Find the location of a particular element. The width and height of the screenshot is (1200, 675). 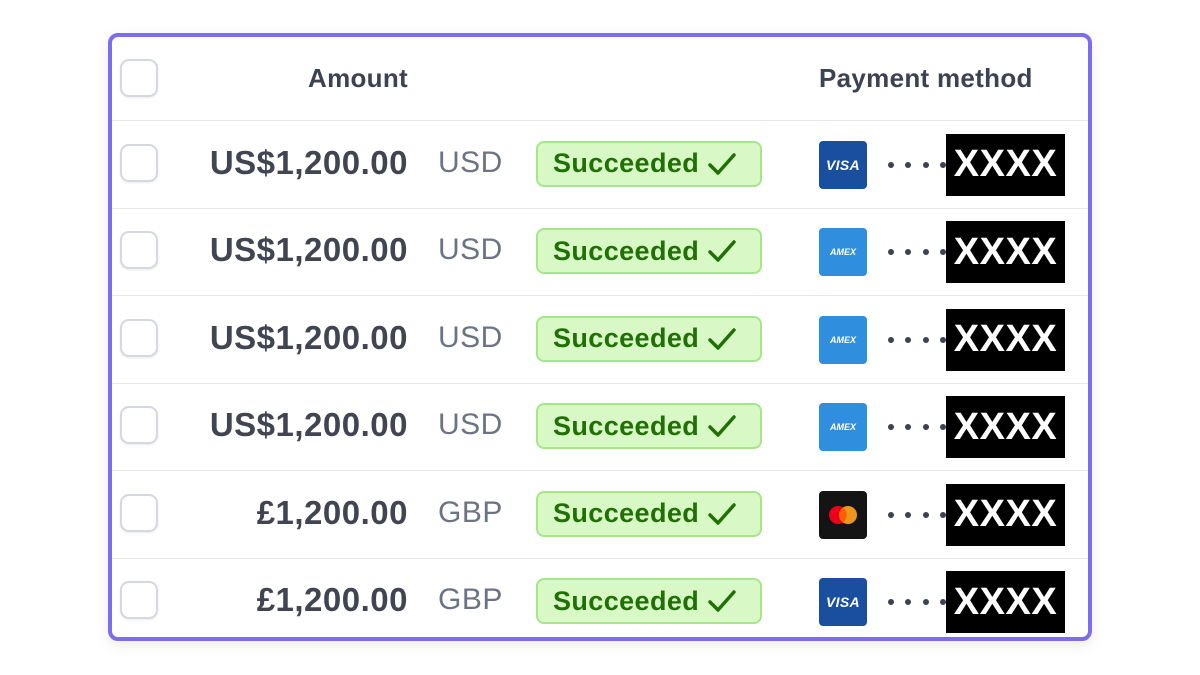

column-header-amount: Amount is located at coordinates (358, 78).